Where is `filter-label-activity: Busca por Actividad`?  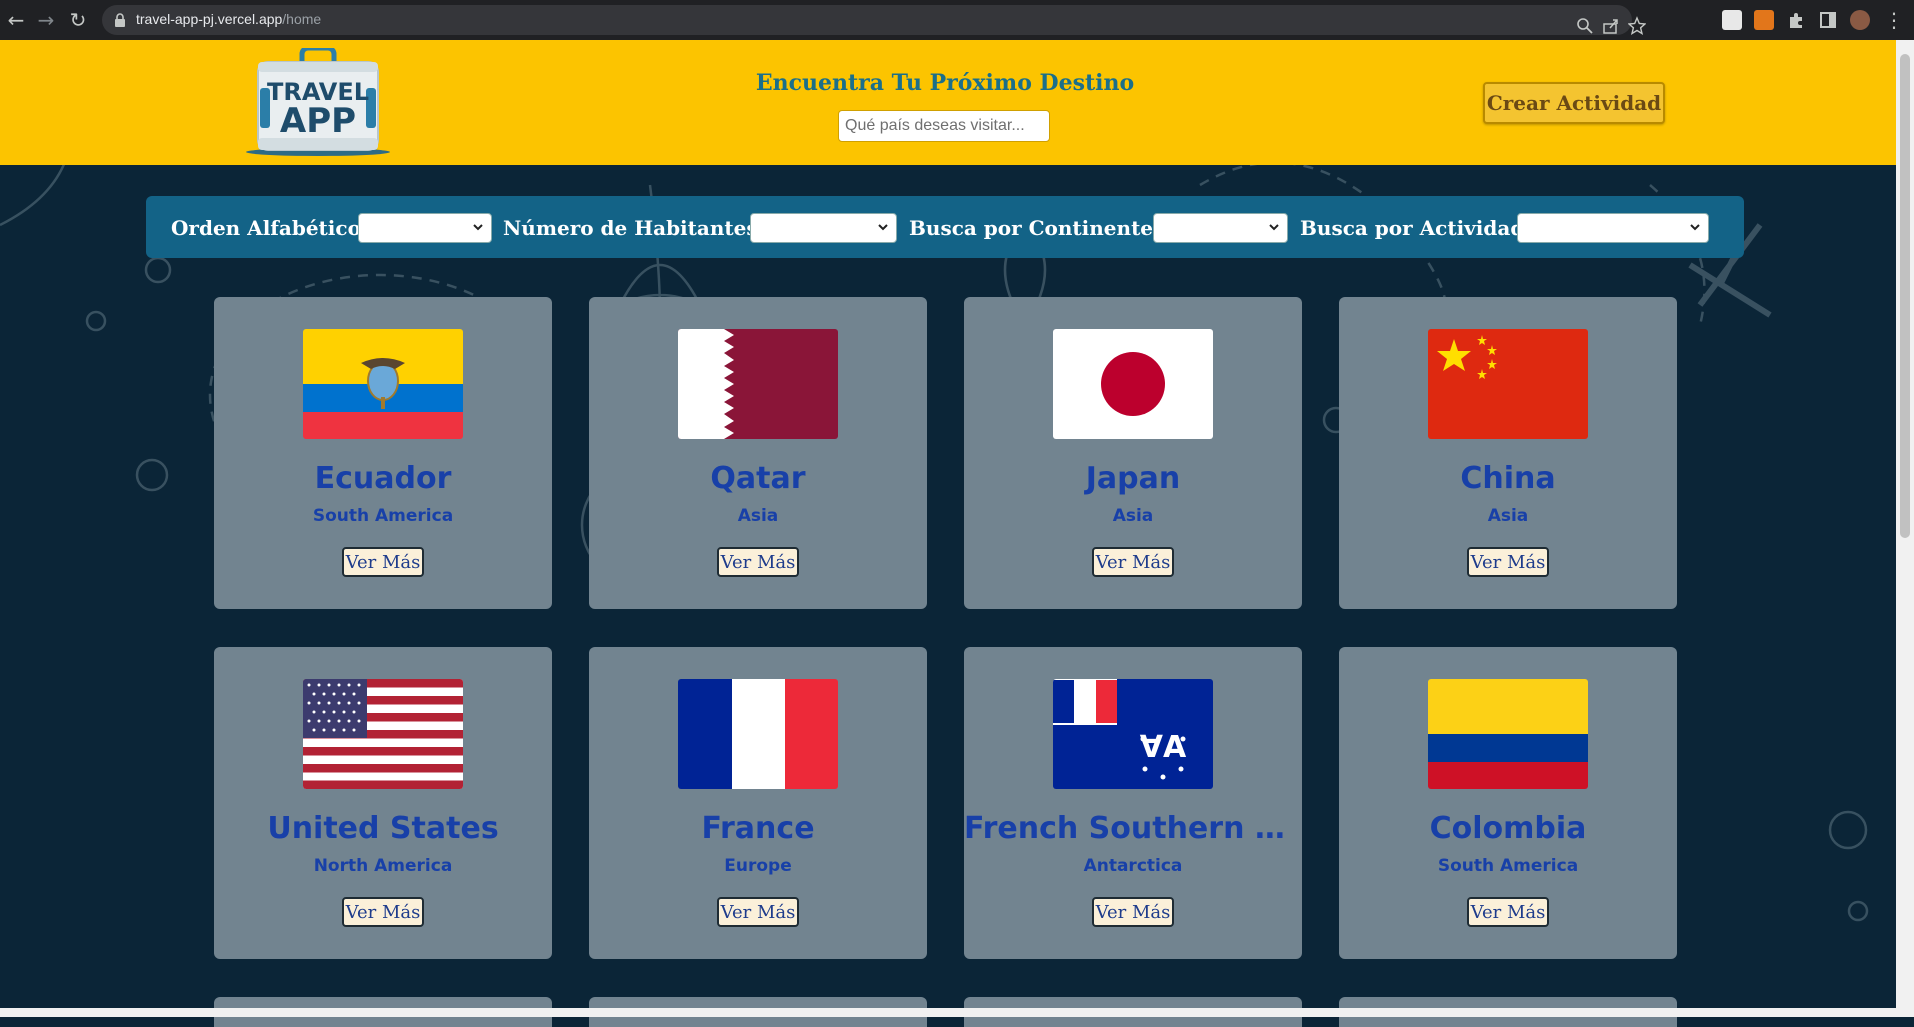 filter-label-activity: Busca por Actividad is located at coordinates (1412, 228).